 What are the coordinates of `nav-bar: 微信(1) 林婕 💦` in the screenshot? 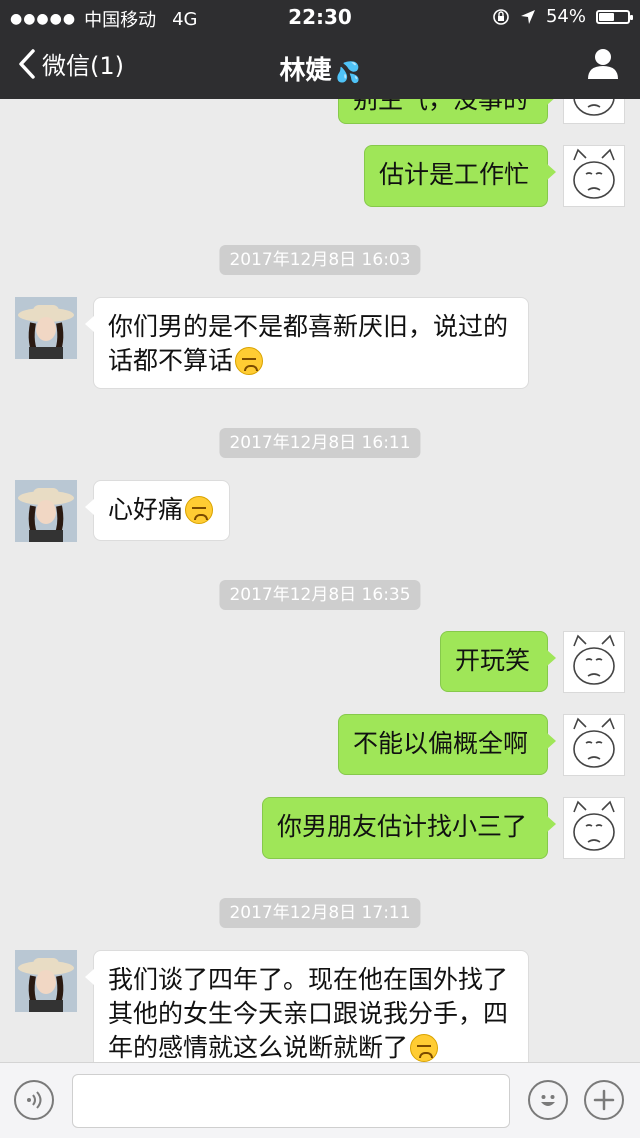 It's located at (320, 65).